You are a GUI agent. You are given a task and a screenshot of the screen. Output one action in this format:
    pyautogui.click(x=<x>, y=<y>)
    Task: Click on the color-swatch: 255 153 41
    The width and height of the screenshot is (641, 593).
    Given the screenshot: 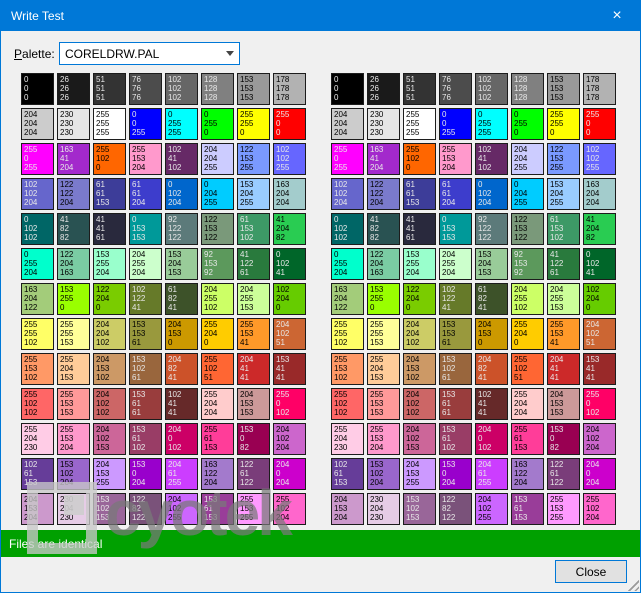 What is the action you would take?
    pyautogui.click(x=563, y=334)
    